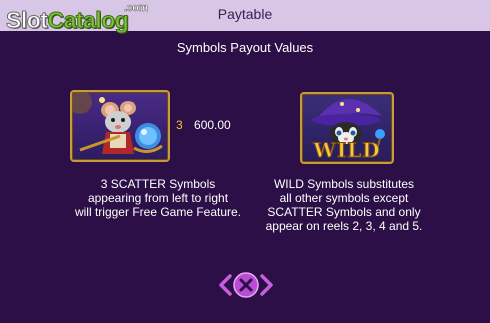  I want to click on wild-symbol: WILD, so click(347, 128).